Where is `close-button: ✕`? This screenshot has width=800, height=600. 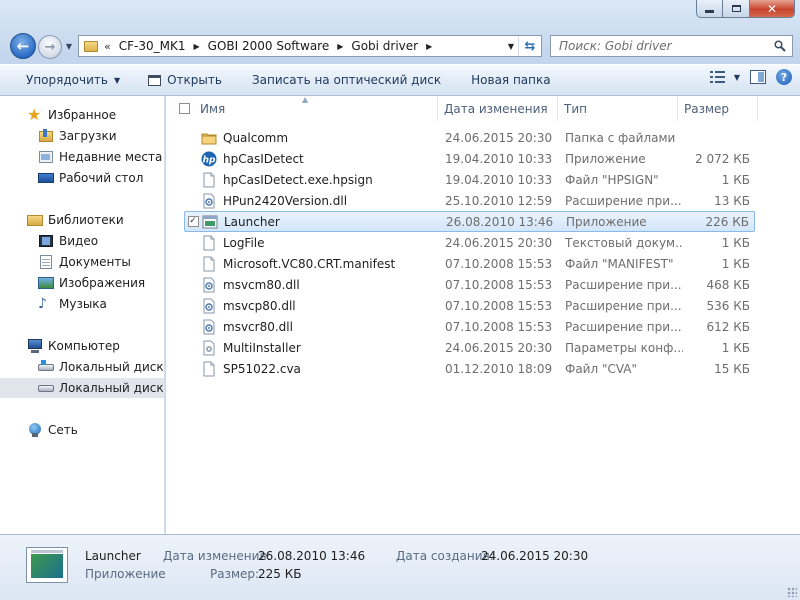 close-button: ✕ is located at coordinates (772, 9).